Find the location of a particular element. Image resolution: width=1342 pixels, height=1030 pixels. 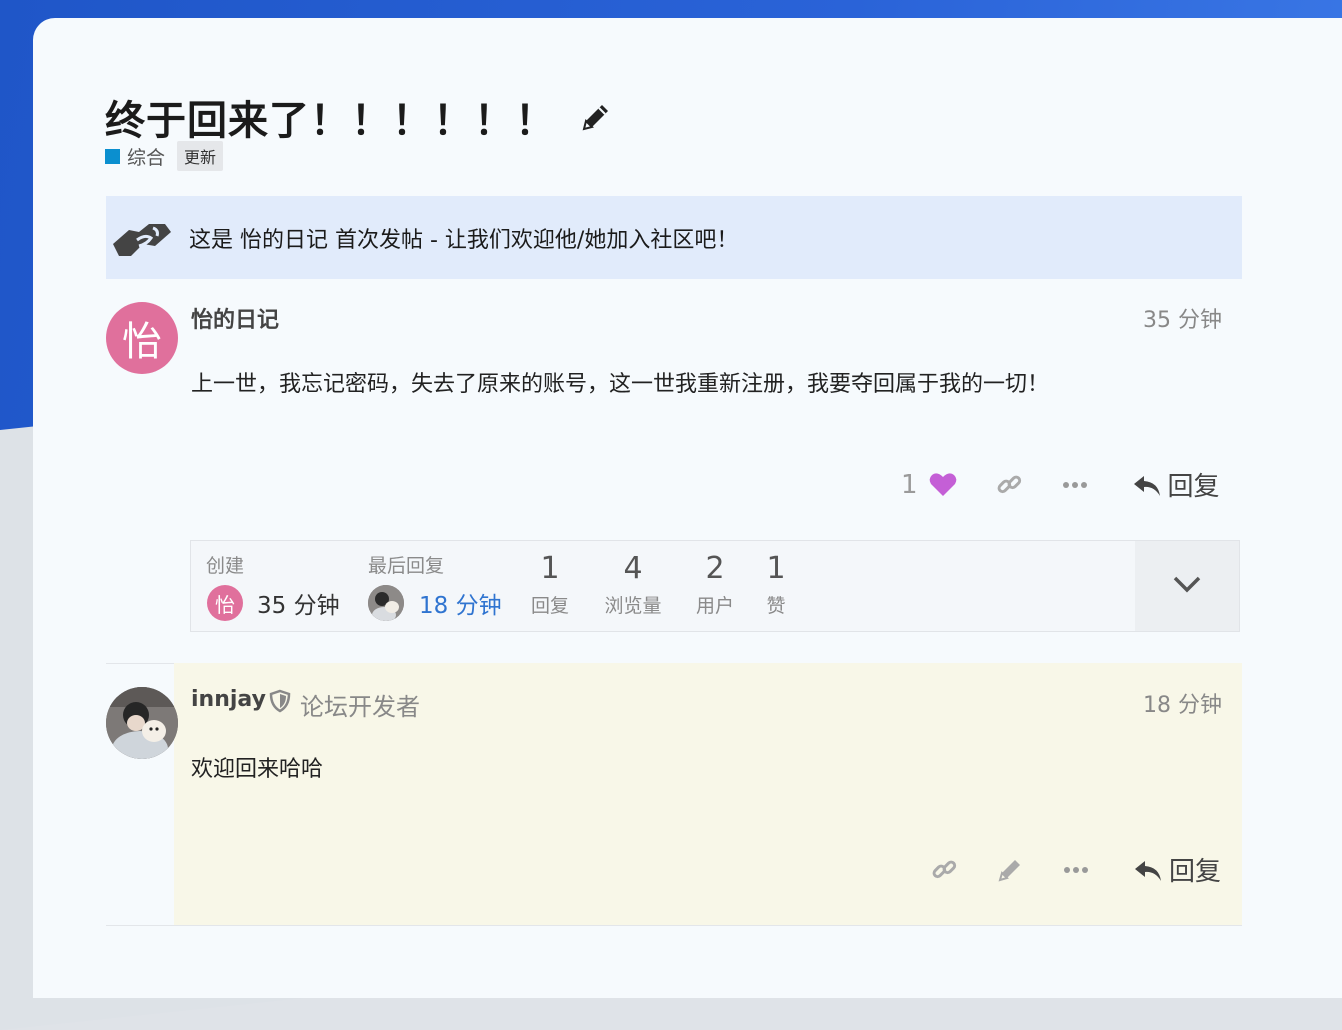

expand-summary-button is located at coordinates (1187, 586).